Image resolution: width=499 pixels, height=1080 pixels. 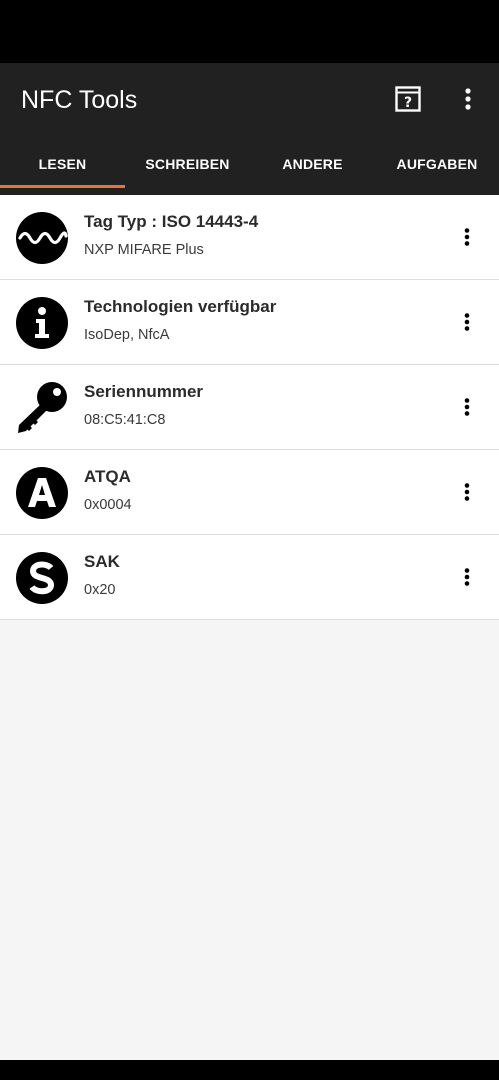 I want to click on list-item-technologies: Technologien verfügbar IsoDep, NfcA, so click(x=249, y=322).